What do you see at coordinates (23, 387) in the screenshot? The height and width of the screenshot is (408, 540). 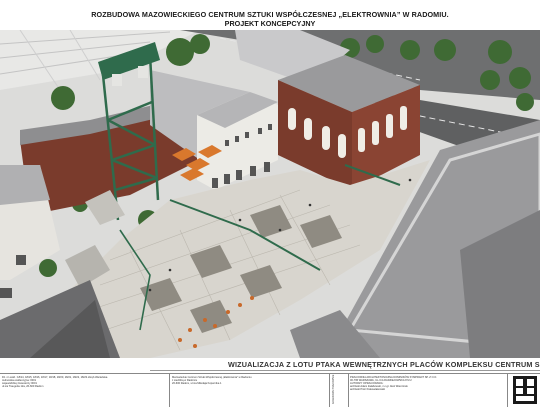 I see `investor-address: ul.ica Traugutta 12a, 26-600 Radom` at bounding box center [23, 387].